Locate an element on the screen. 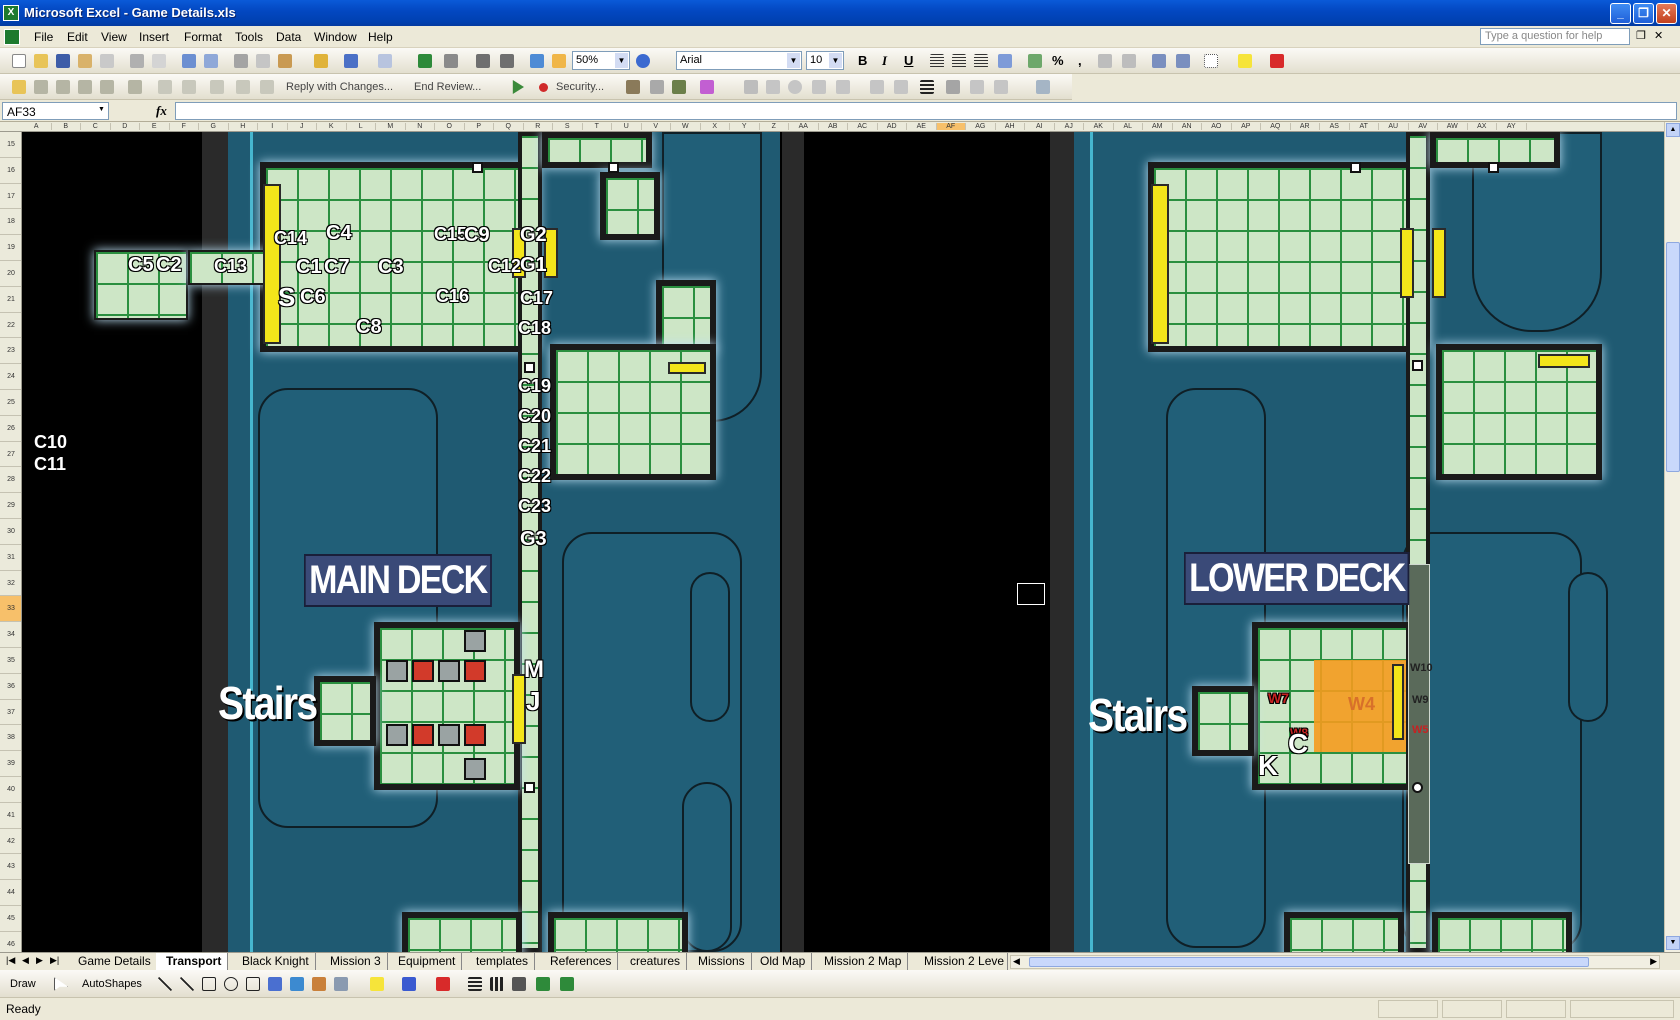  pen-icon is located at coordinates (1001, 87).